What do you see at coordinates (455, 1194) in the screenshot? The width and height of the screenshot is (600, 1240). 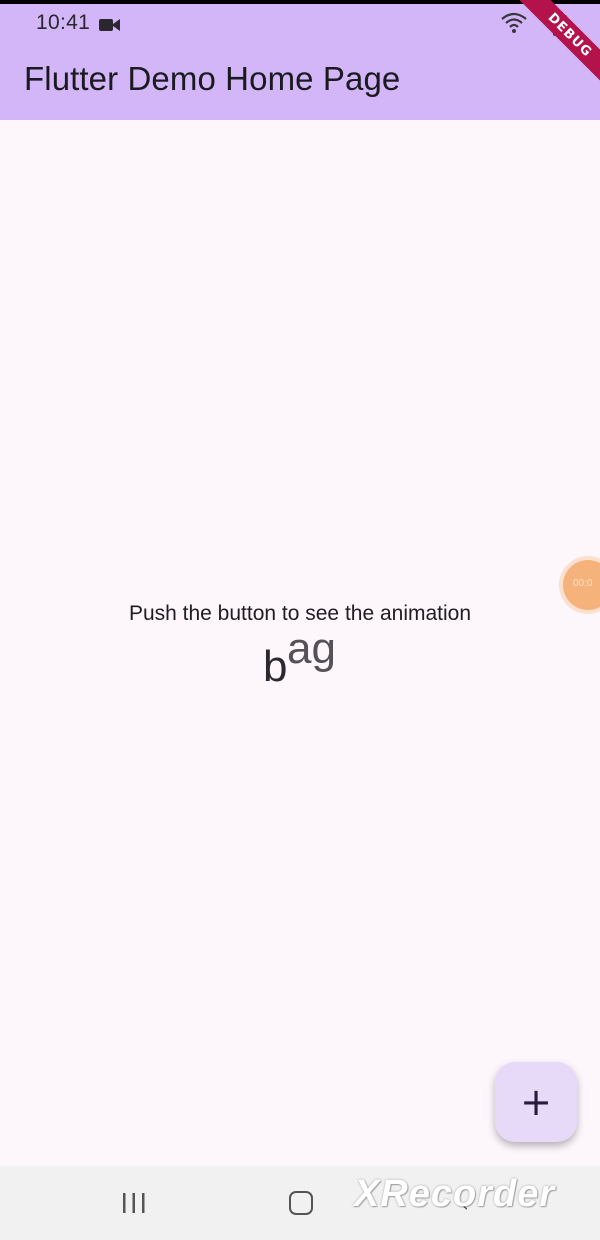 I see `xrecorder-watermark: XRecorder` at bounding box center [455, 1194].